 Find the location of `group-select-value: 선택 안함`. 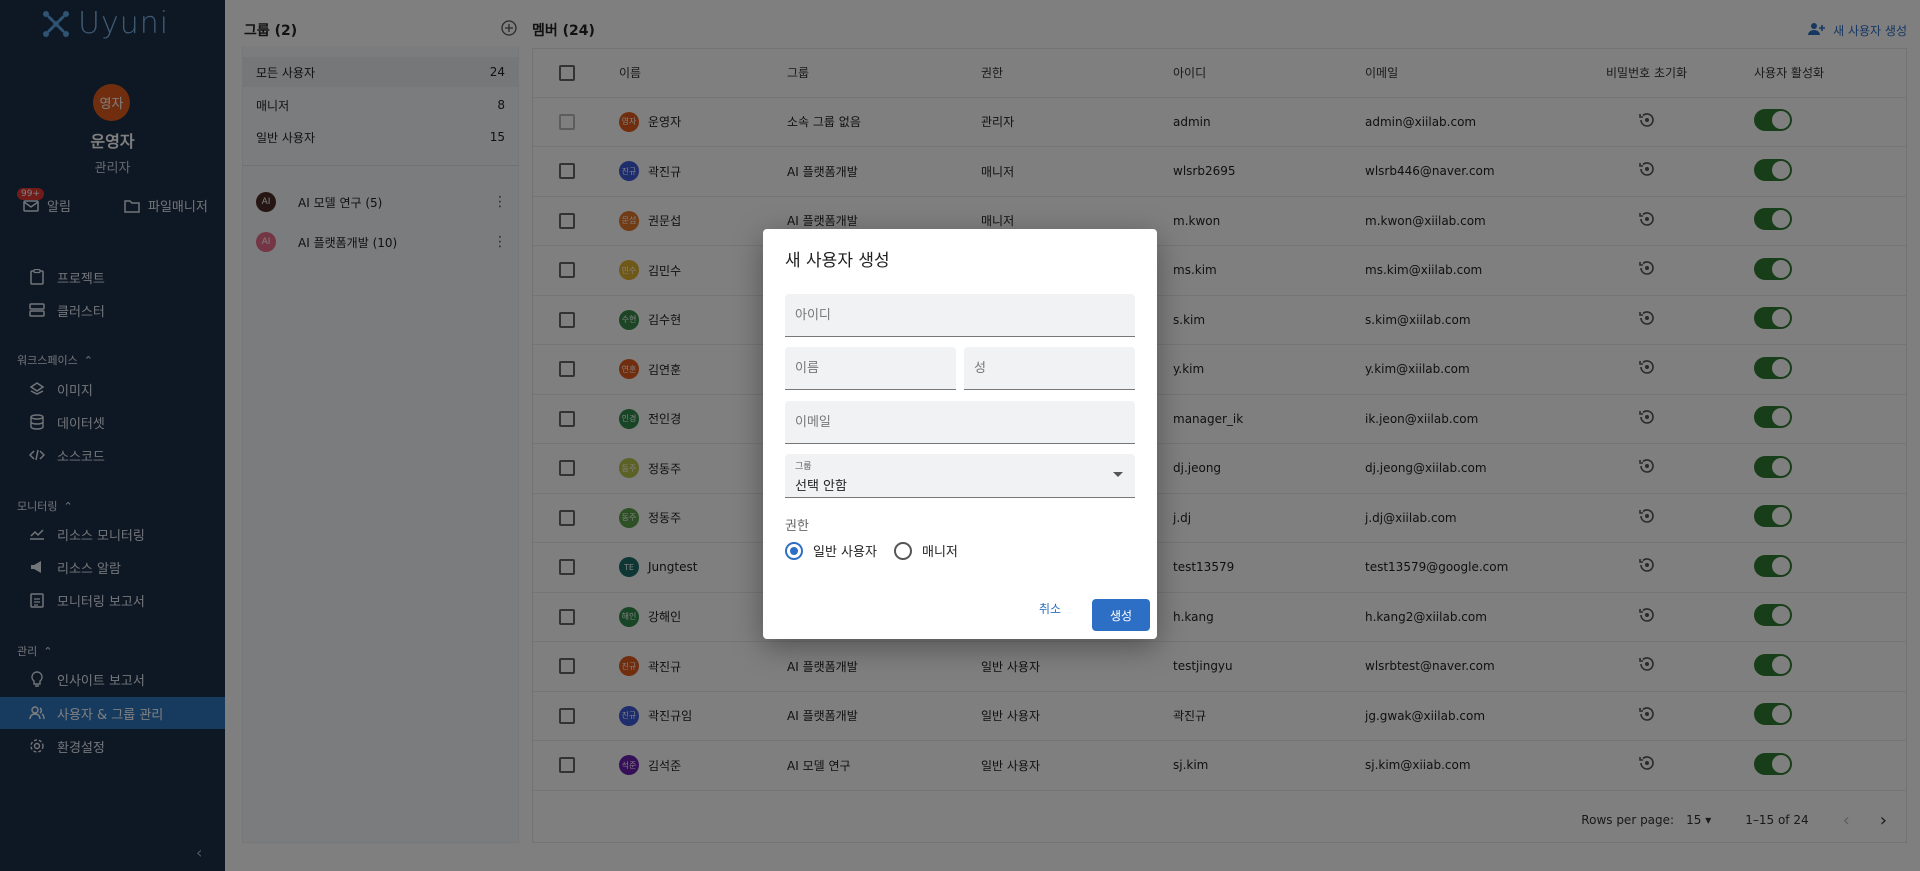

group-select-value: 선택 안함 is located at coordinates (821, 486).